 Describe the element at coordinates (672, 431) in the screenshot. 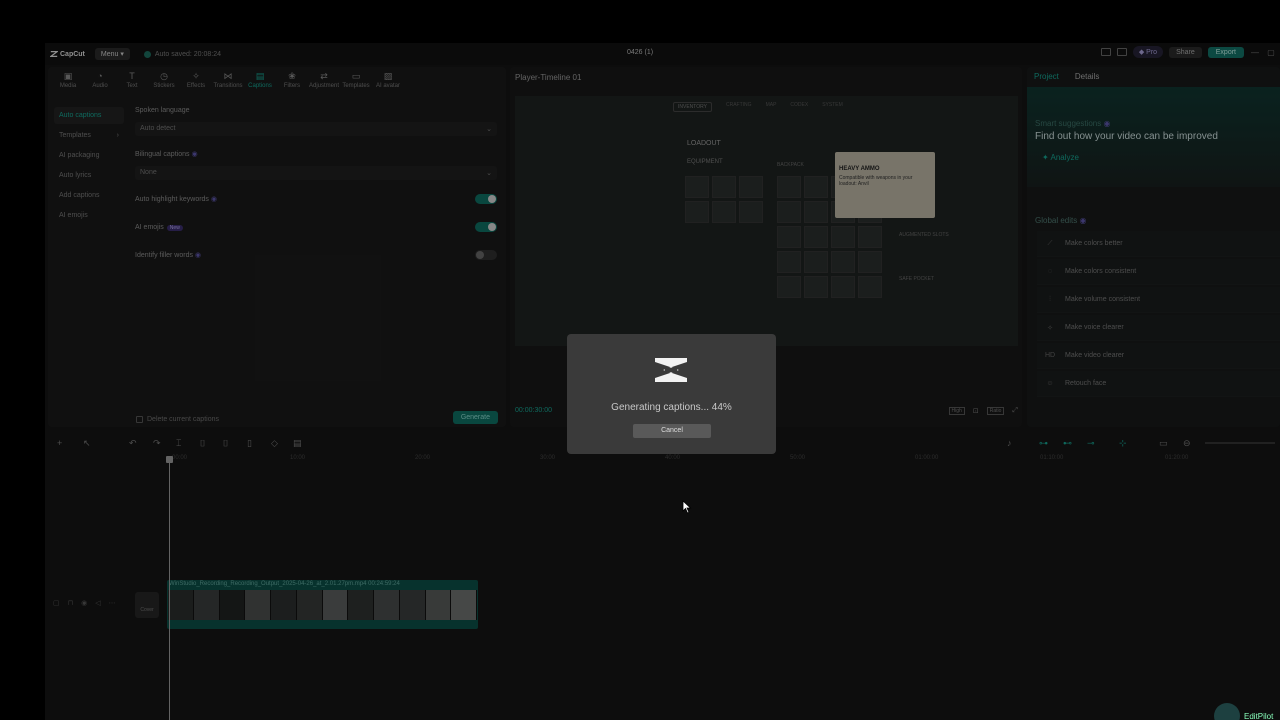

I see `cancel-button: Cancel` at that location.